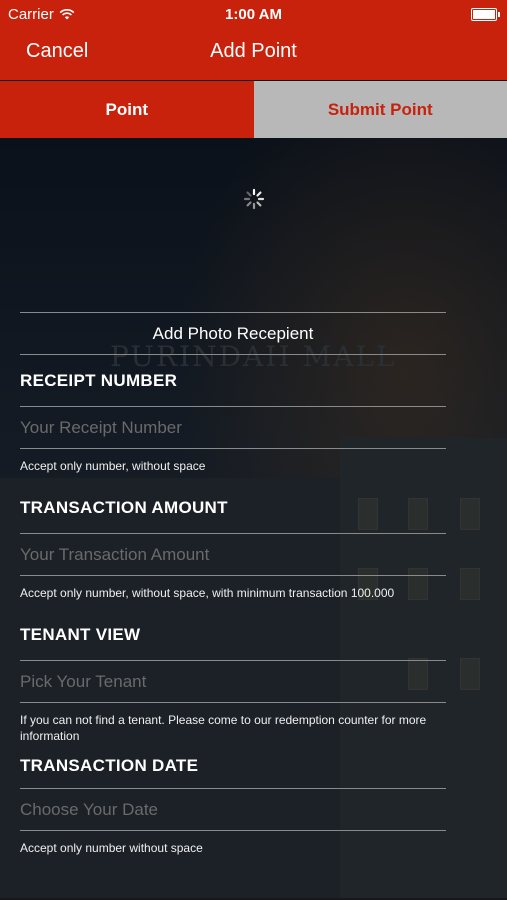 This screenshot has height=900, width=507. I want to click on tenant-picker-input, so click(233, 681).